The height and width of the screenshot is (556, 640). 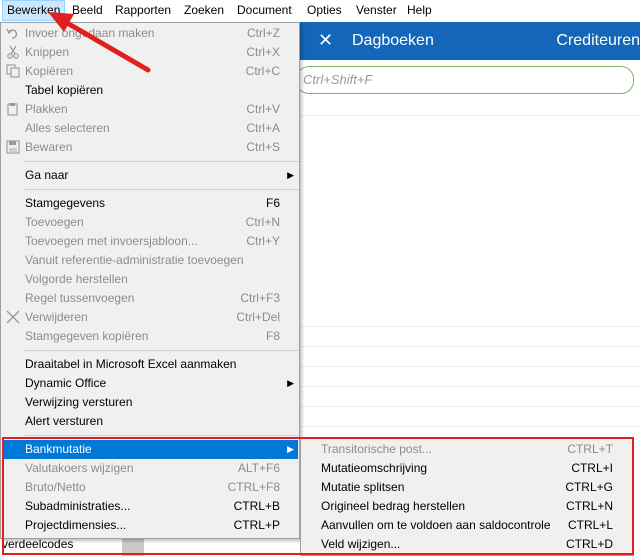 I want to click on menu-item-label: Draaitabel in Microsoft Excel aanmaken, so click(x=131, y=364).